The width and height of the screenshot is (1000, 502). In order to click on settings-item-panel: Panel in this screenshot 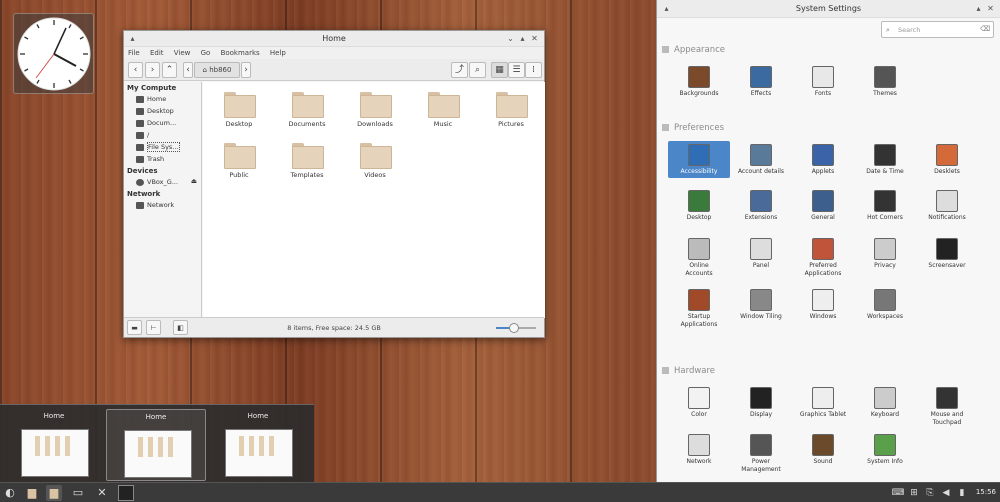, I will do `click(761, 254)`.